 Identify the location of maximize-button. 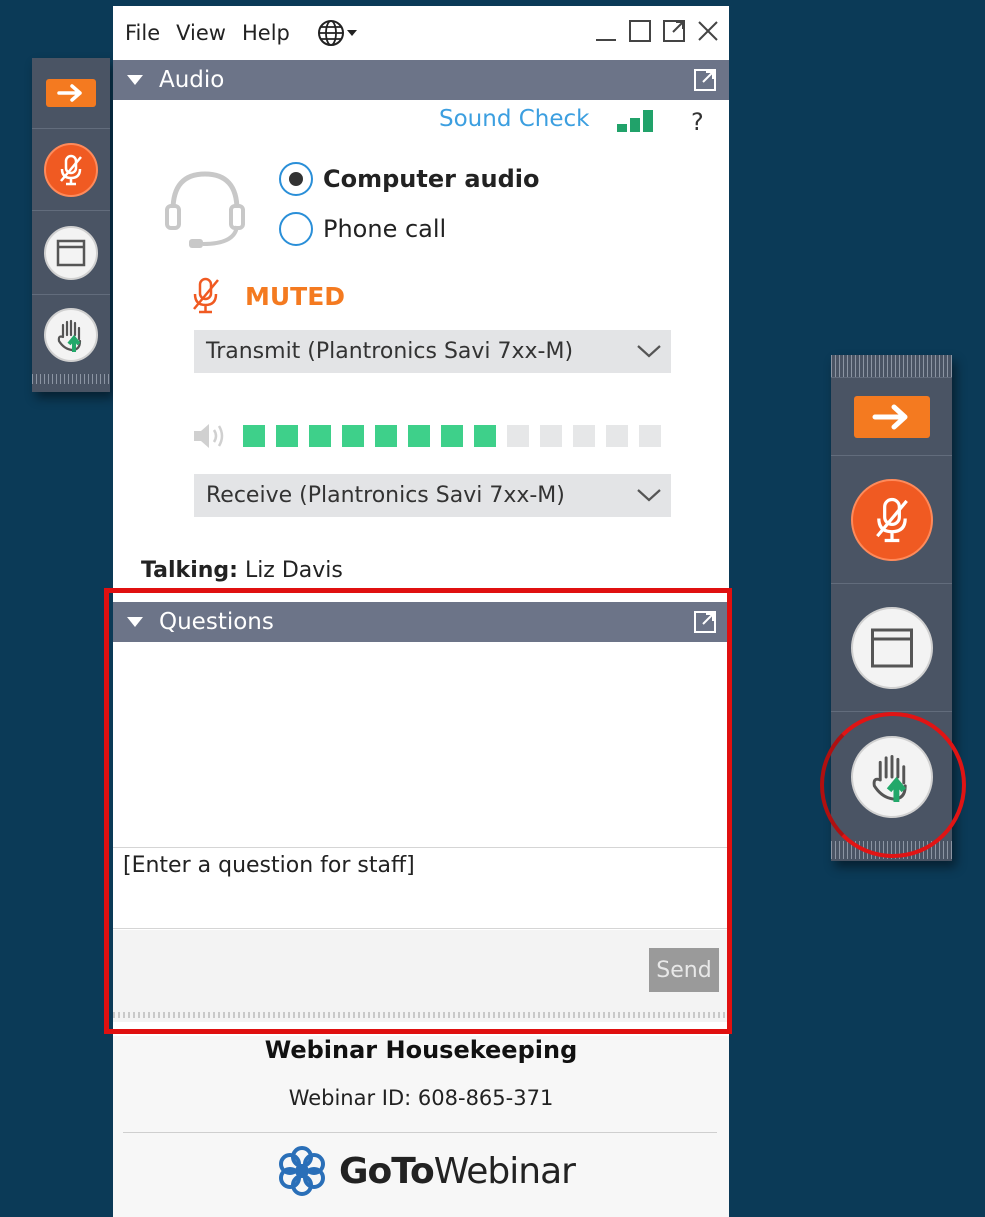
(640, 31).